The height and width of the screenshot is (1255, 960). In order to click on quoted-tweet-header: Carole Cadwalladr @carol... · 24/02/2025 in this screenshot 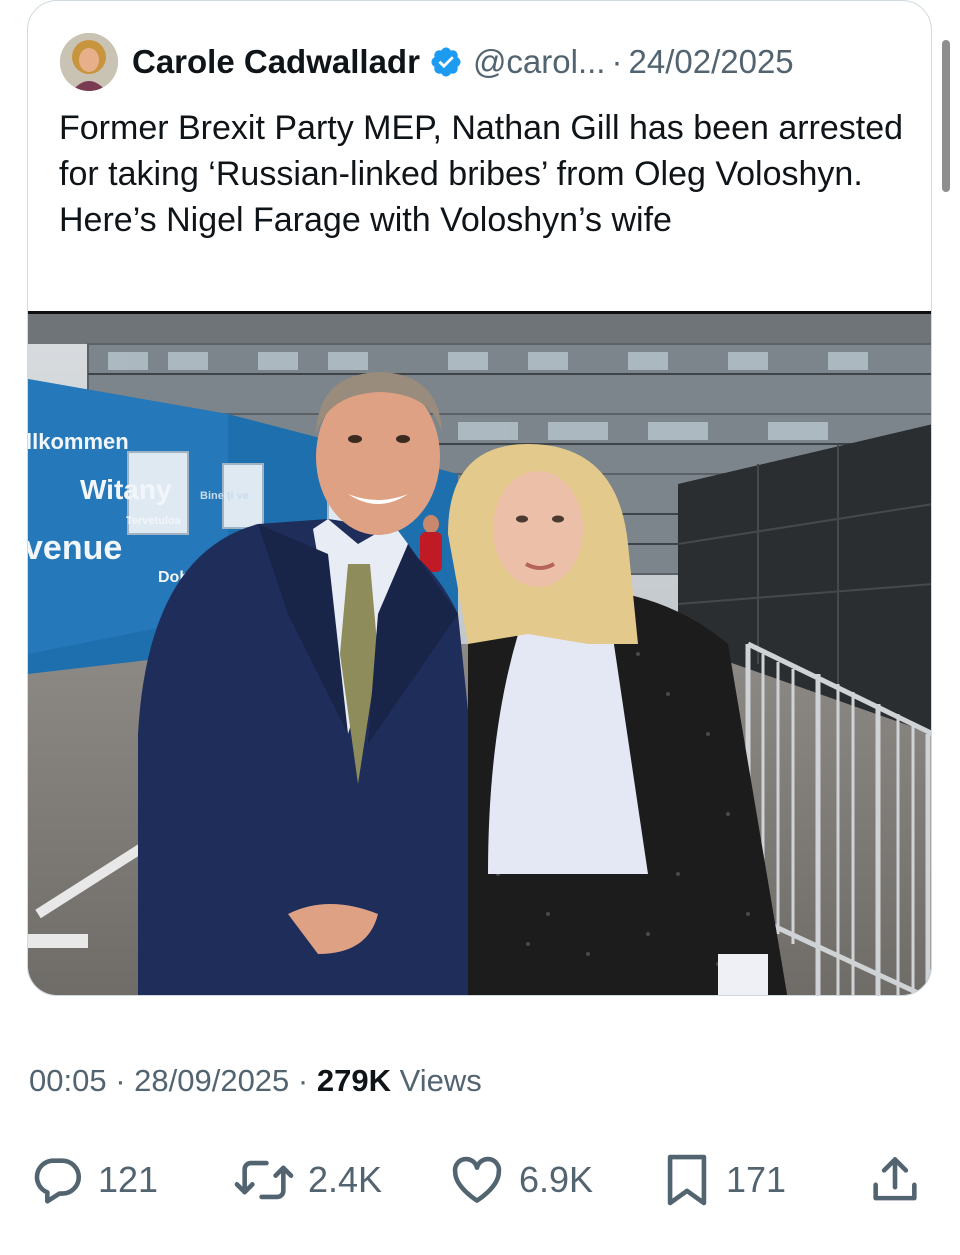, I will do `click(490, 62)`.